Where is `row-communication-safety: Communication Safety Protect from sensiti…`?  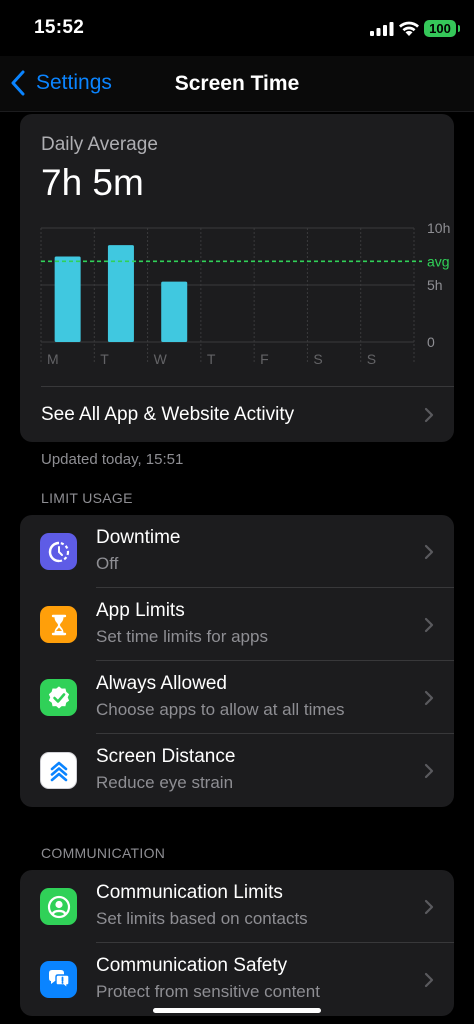 row-communication-safety: Communication Safety Protect from sensiti… is located at coordinates (237, 979).